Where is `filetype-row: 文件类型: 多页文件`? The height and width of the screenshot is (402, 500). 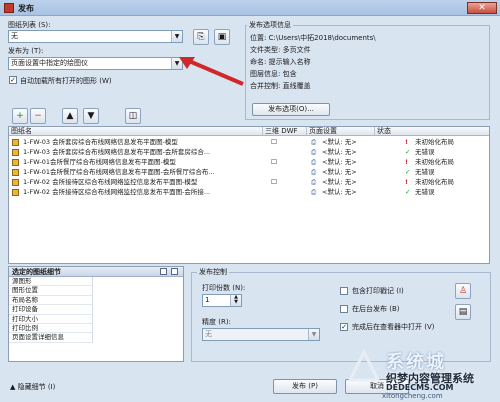
filetype-row: 文件类型: 多页文件 is located at coordinates (280, 50).